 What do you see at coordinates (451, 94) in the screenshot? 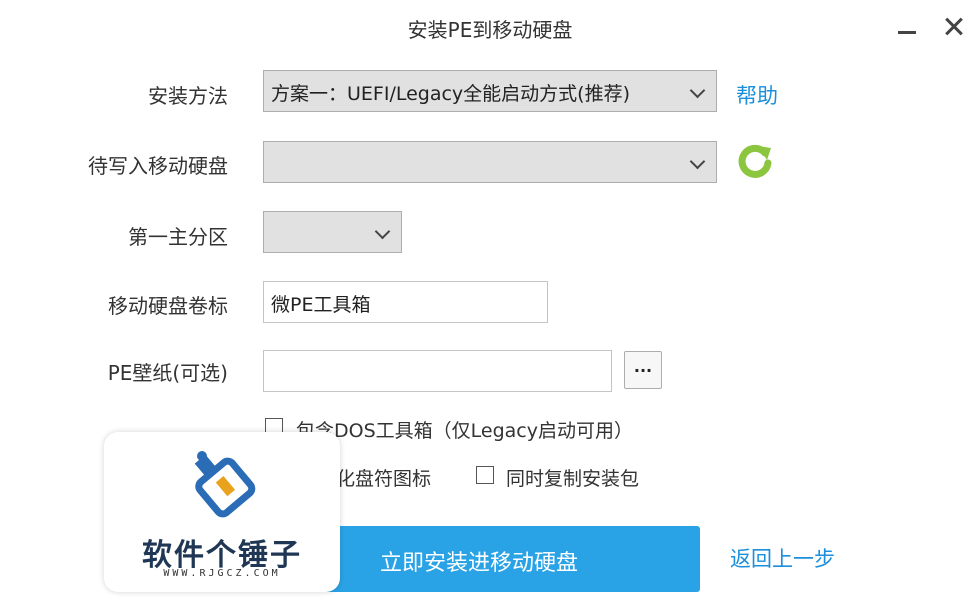
I see `install-method-value: 方案一：UEFI/Legacy全能启动方式(推荐)` at bounding box center [451, 94].